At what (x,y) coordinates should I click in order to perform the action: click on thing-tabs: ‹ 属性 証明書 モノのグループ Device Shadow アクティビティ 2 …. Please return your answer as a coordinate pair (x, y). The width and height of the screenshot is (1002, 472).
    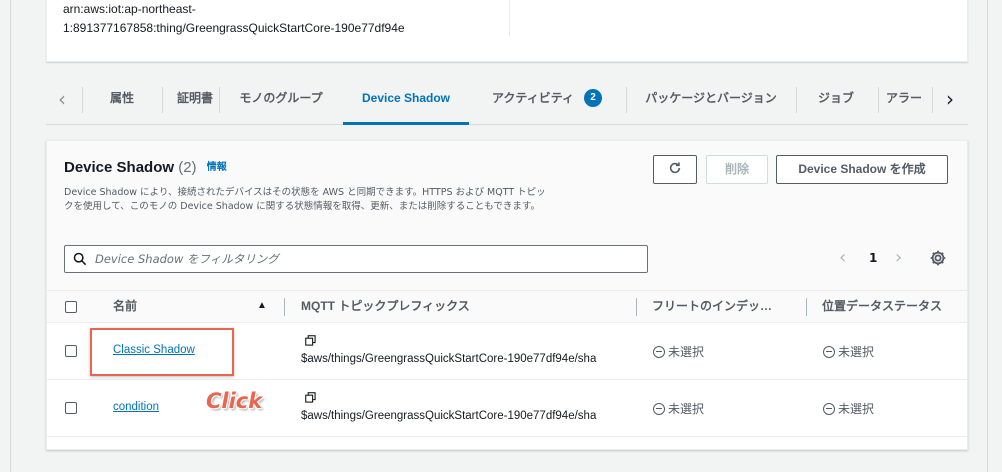
    Looking at the image, I should click on (507, 100).